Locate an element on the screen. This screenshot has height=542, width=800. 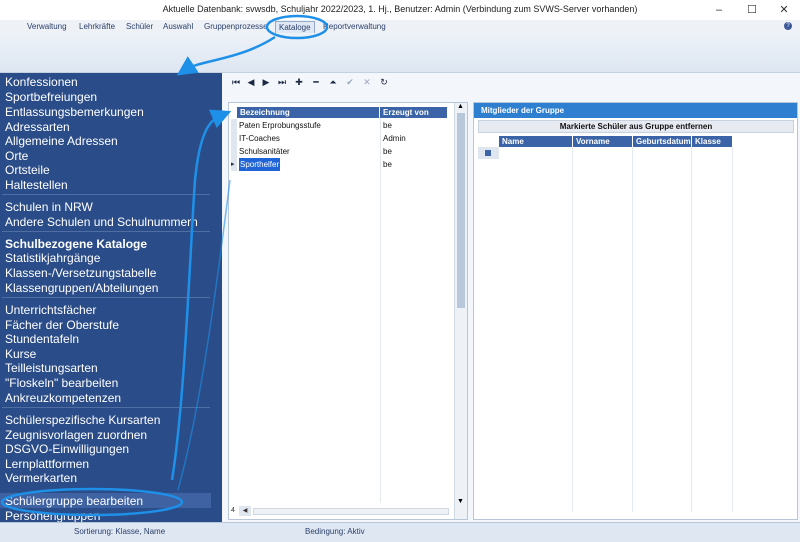
close-button: ✕ is located at coordinates (784, 10).